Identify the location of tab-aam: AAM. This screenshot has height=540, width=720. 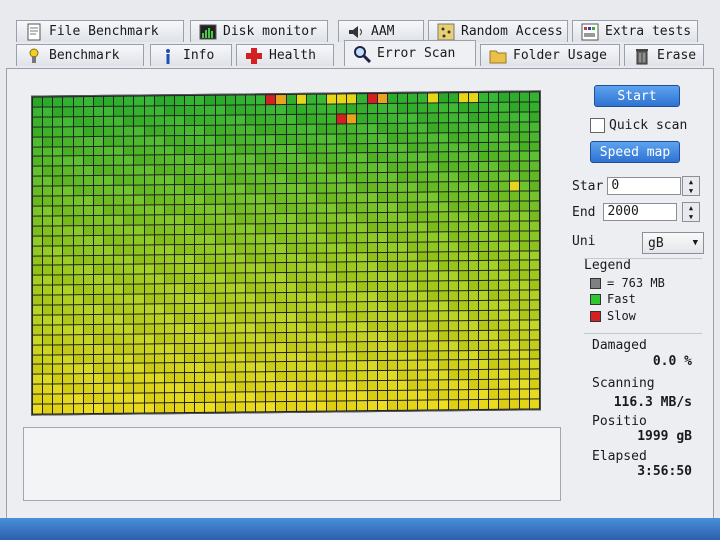
(381, 31).